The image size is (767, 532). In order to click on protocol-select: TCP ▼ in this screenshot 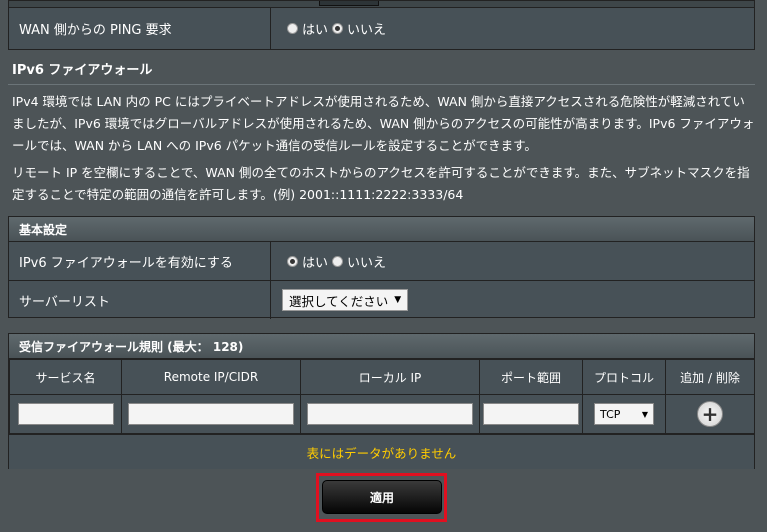, I will do `click(624, 414)`.